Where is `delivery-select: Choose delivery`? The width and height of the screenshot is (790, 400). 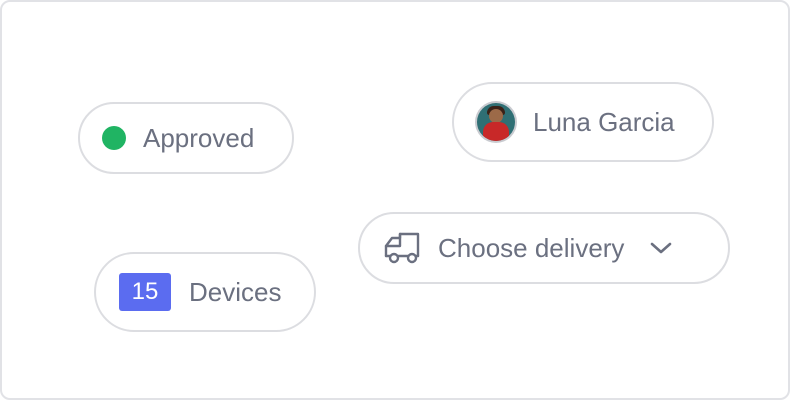 delivery-select: Choose delivery is located at coordinates (544, 248).